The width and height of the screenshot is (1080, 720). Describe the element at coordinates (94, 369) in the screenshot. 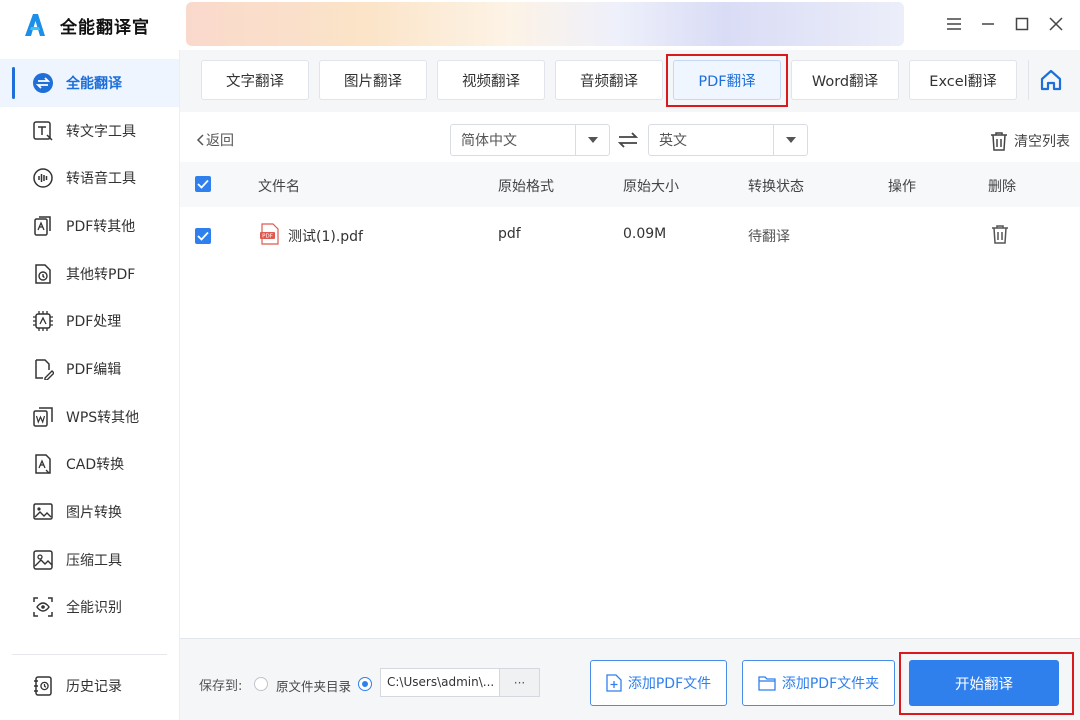

I see `sidebar-item-label: PDF编辑` at that location.